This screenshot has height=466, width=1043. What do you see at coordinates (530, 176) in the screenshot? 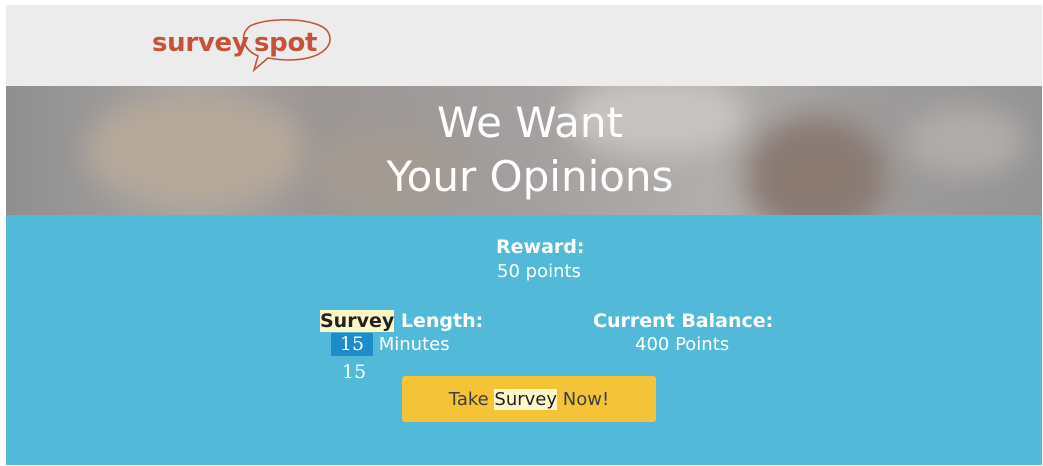
I see `hero-line-2: Your Opinions` at bounding box center [530, 176].